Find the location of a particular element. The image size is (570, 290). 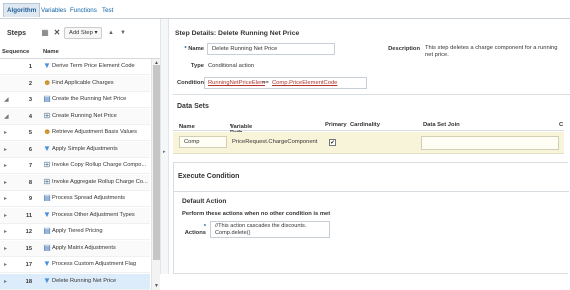

condition-label: Condition is located at coordinates (190, 83).